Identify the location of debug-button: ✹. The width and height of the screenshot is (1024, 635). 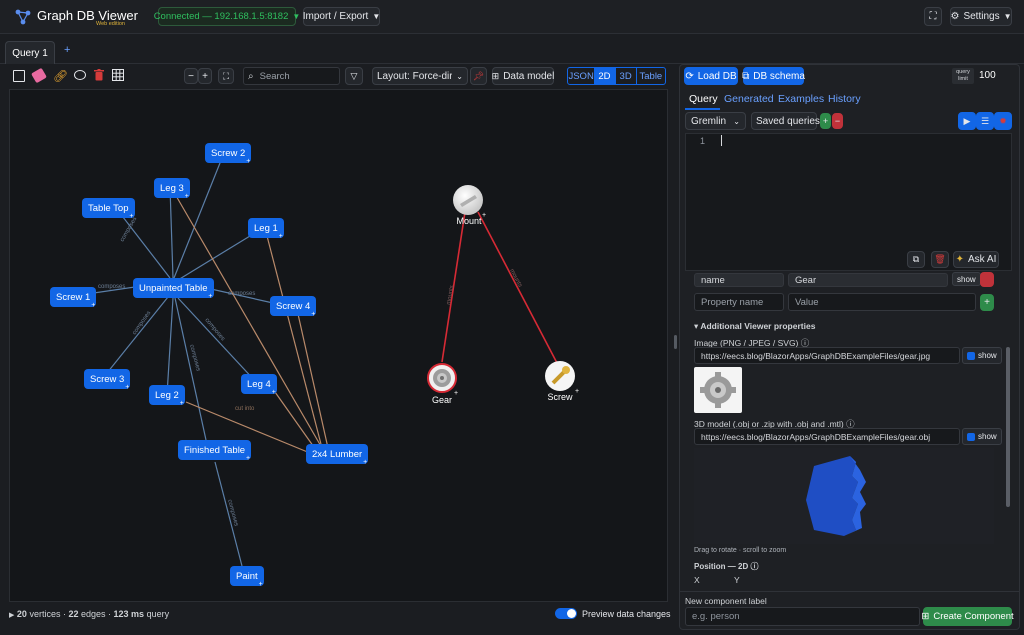
(1003, 121).